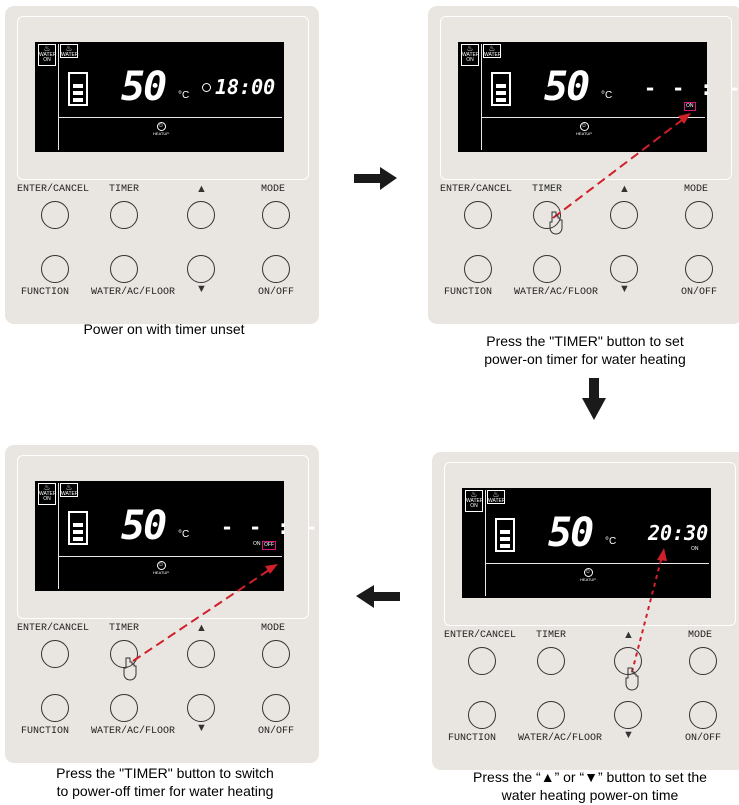 The width and height of the screenshot is (739, 805). What do you see at coordinates (585, 341) in the screenshot?
I see `caption-panel-2-line-1: Press the "TIMER" button to set` at bounding box center [585, 341].